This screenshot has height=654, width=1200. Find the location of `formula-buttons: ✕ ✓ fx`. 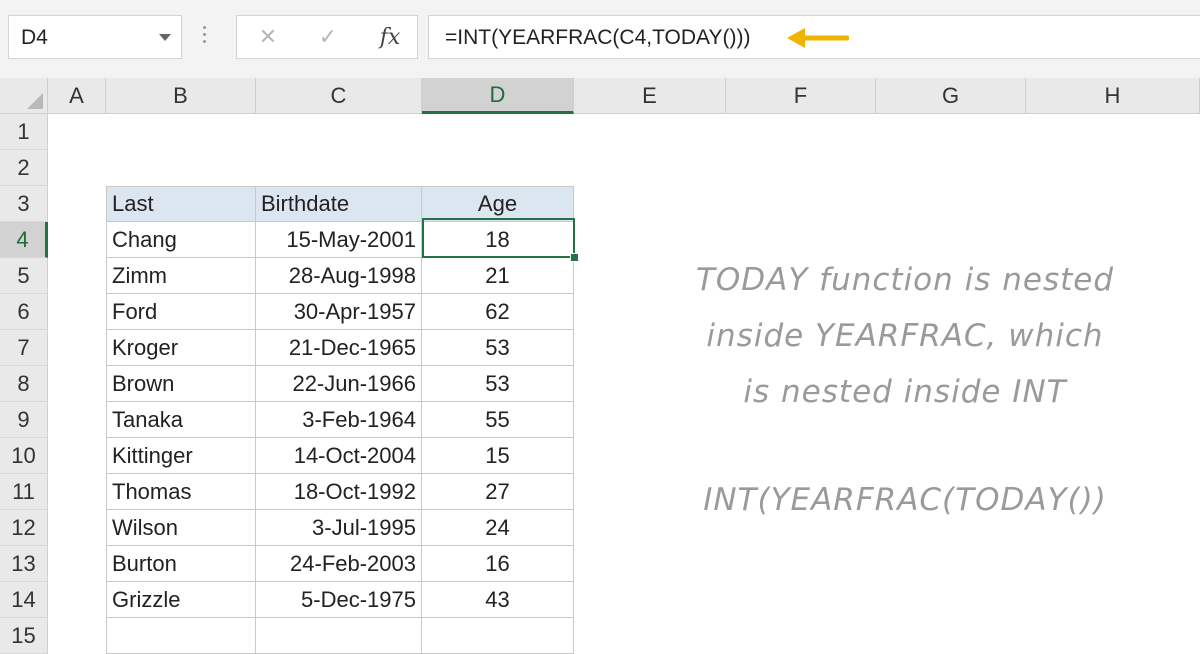

formula-buttons: ✕ ✓ fx is located at coordinates (327, 37).